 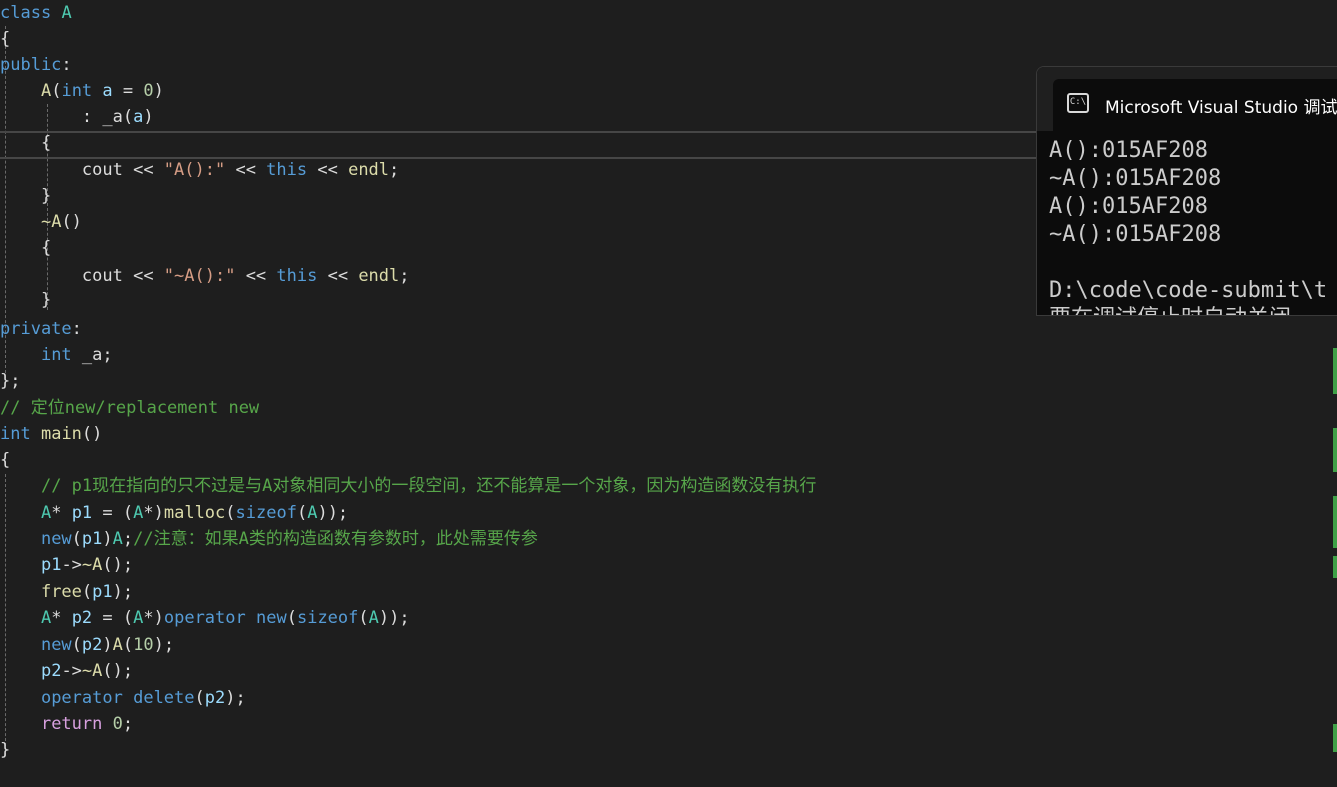 I want to click on console-output-line: 要在调试停止时自动关闭, so click(x=1188, y=310).